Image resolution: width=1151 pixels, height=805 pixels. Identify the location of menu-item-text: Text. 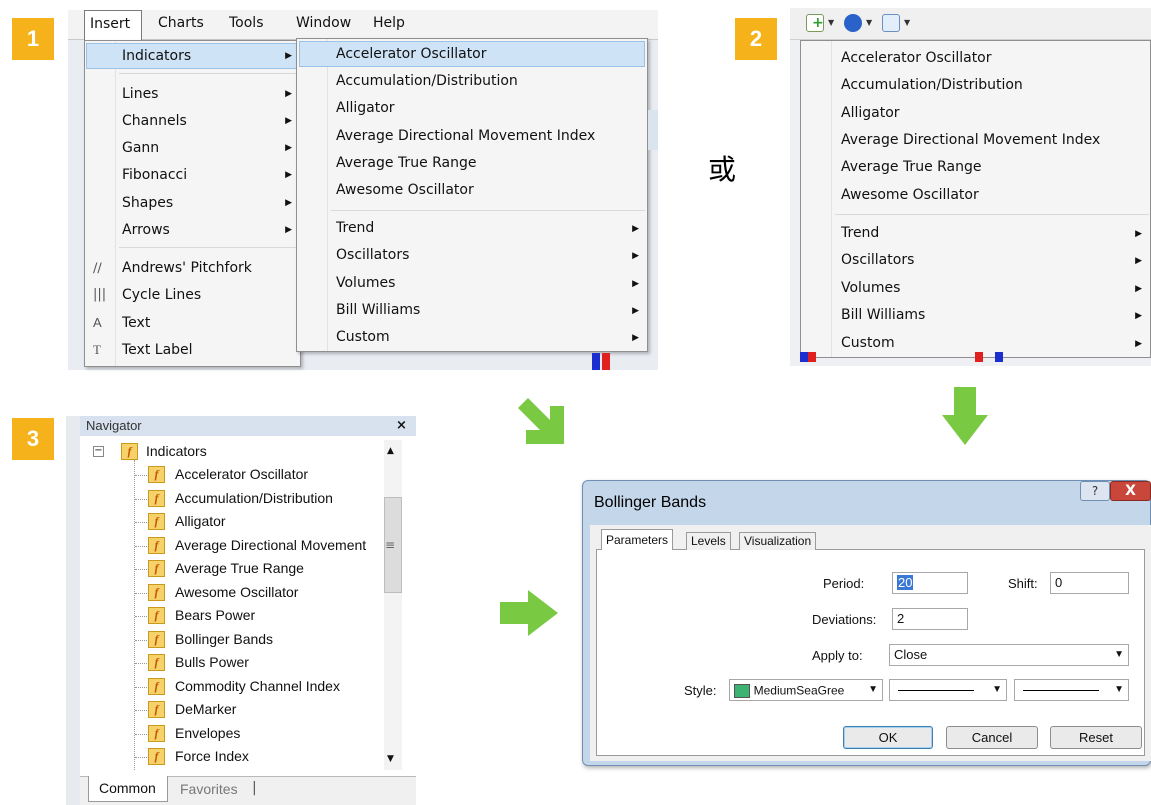
(136, 323).